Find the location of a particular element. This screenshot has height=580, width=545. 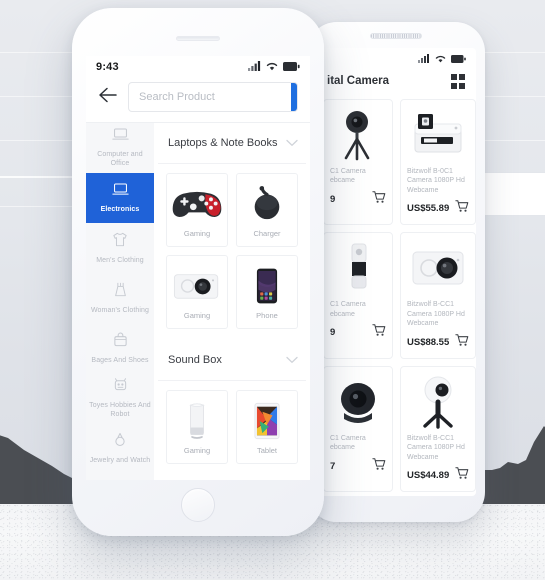

sidebar-item-home-and: Home And is located at coordinates (120, 476).